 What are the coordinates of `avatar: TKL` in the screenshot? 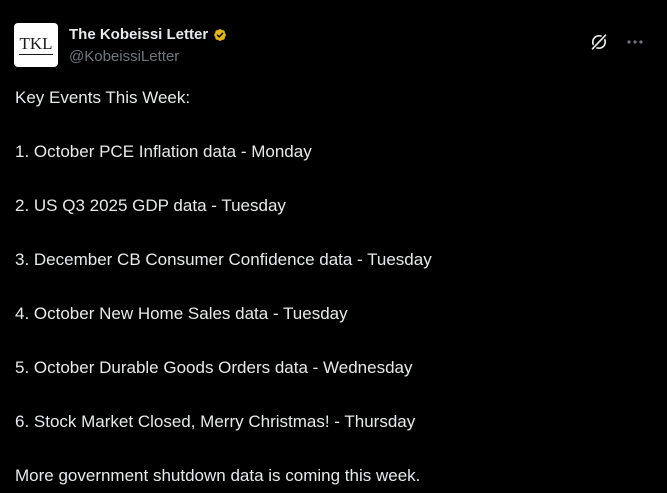 It's located at (36, 45).